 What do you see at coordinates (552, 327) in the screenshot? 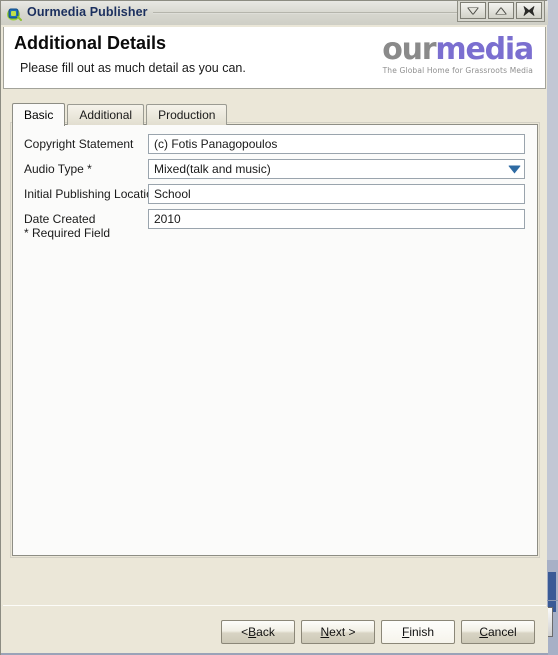
I see `background-window` at bounding box center [552, 327].